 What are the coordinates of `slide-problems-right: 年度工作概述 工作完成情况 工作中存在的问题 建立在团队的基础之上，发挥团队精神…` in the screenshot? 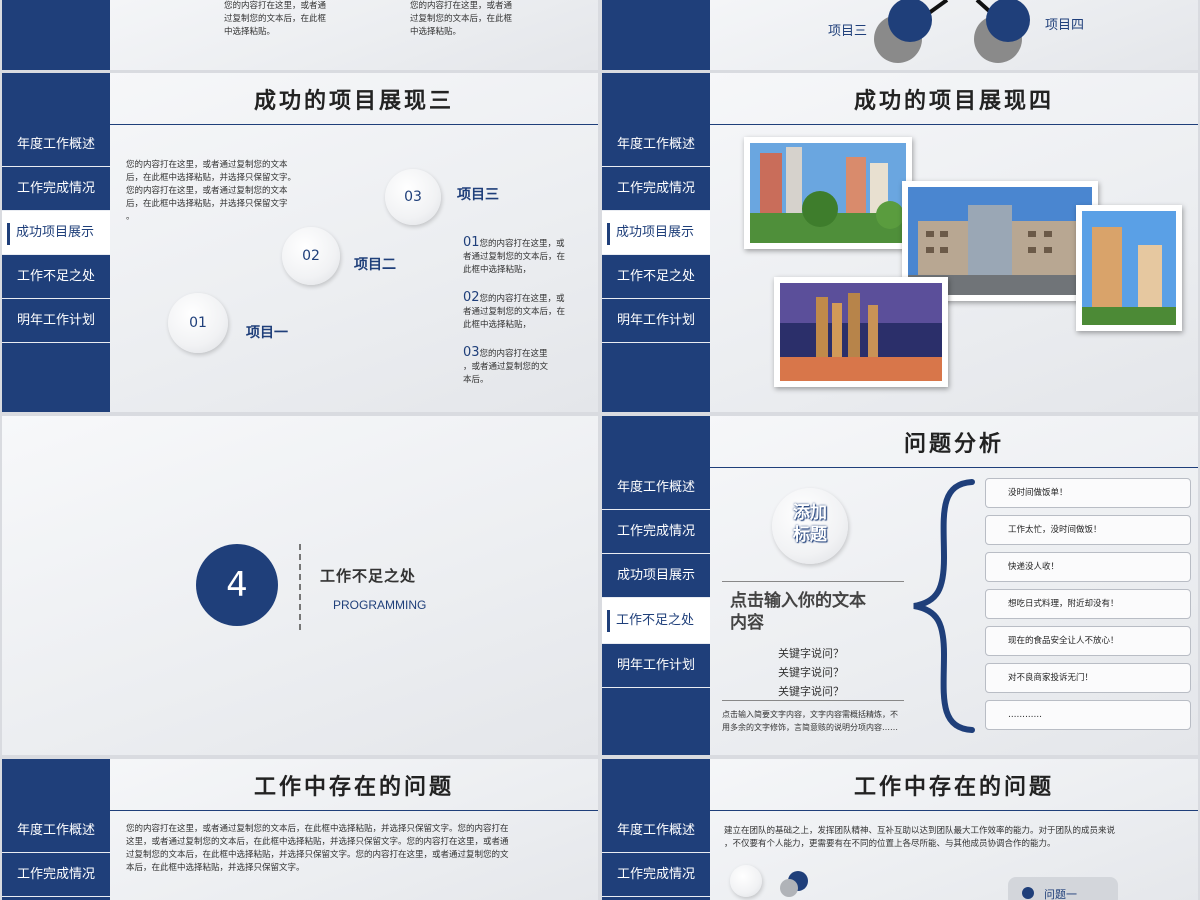 It's located at (900, 829).